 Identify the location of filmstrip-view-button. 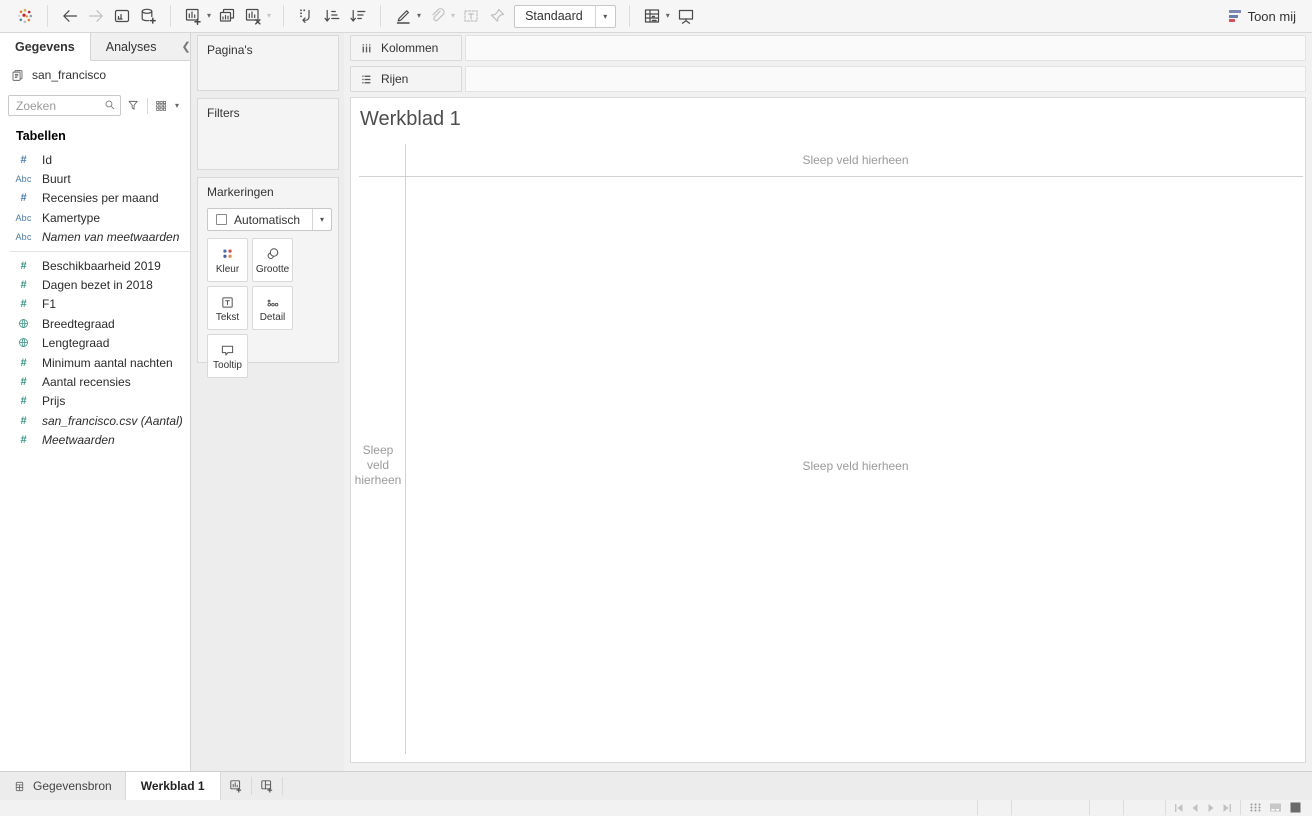
(1275, 807).